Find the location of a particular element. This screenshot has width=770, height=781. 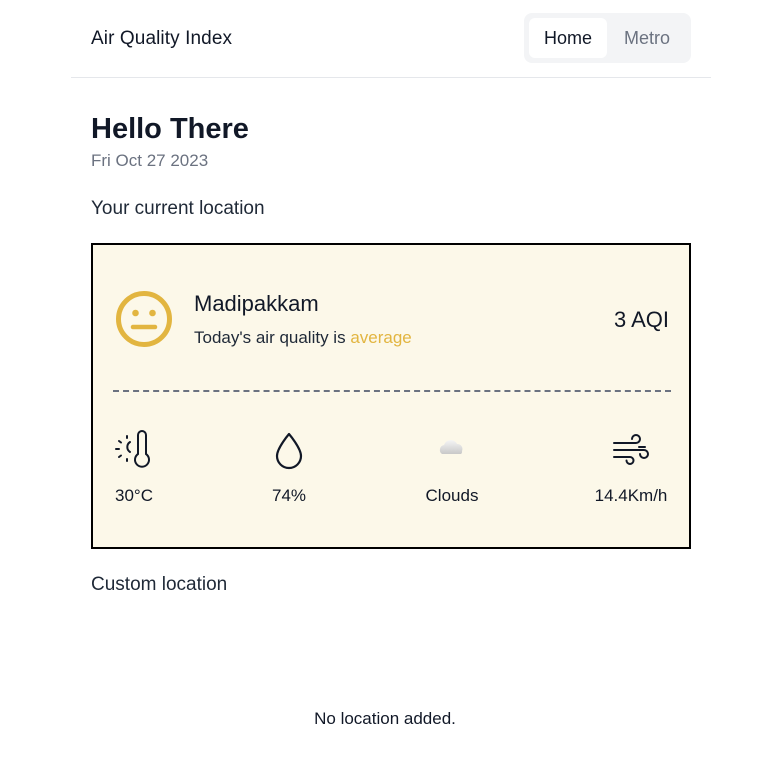

nav-tabs: Home Metro is located at coordinates (607, 38).